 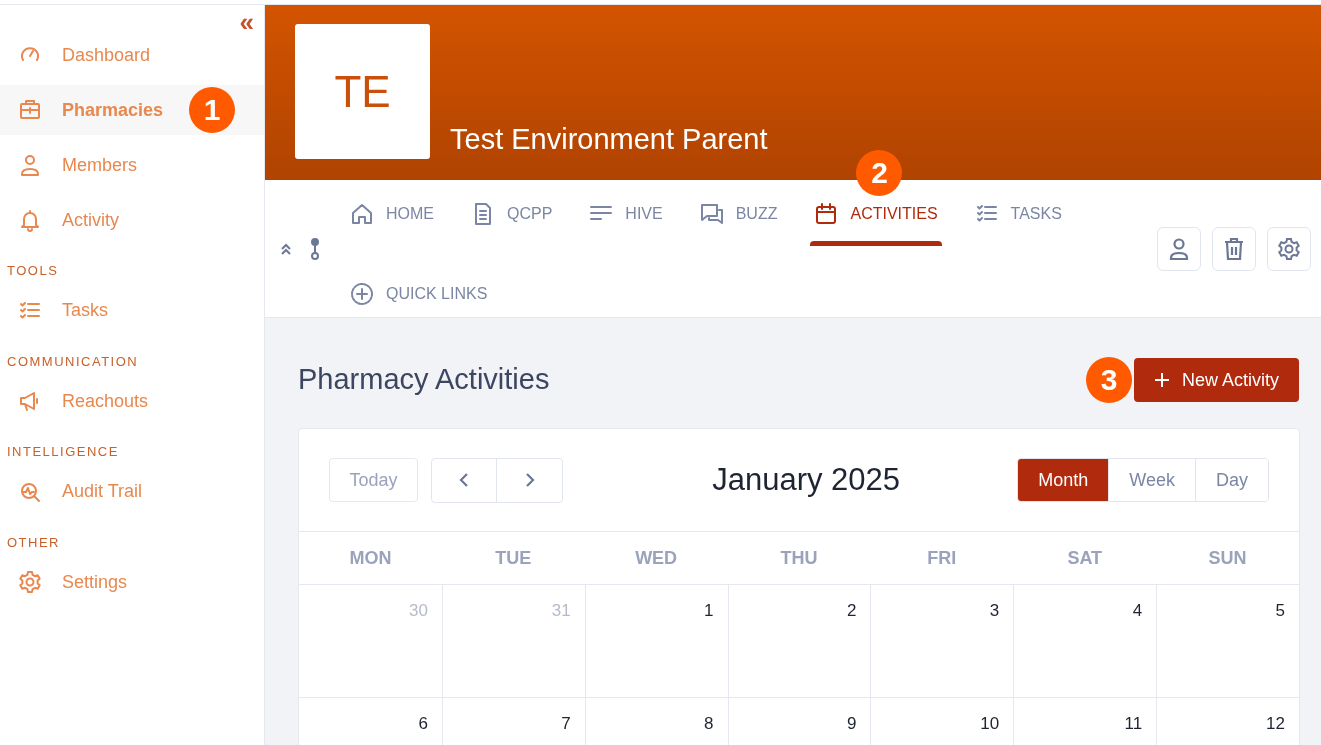 I want to click on sidebar-label: Members, so click(x=99, y=165).